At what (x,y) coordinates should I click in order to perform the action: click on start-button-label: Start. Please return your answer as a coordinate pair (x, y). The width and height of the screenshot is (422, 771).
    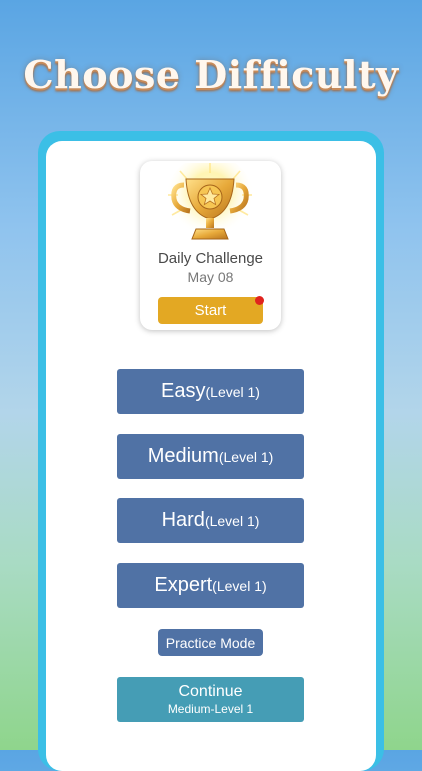
    Looking at the image, I should click on (210, 310).